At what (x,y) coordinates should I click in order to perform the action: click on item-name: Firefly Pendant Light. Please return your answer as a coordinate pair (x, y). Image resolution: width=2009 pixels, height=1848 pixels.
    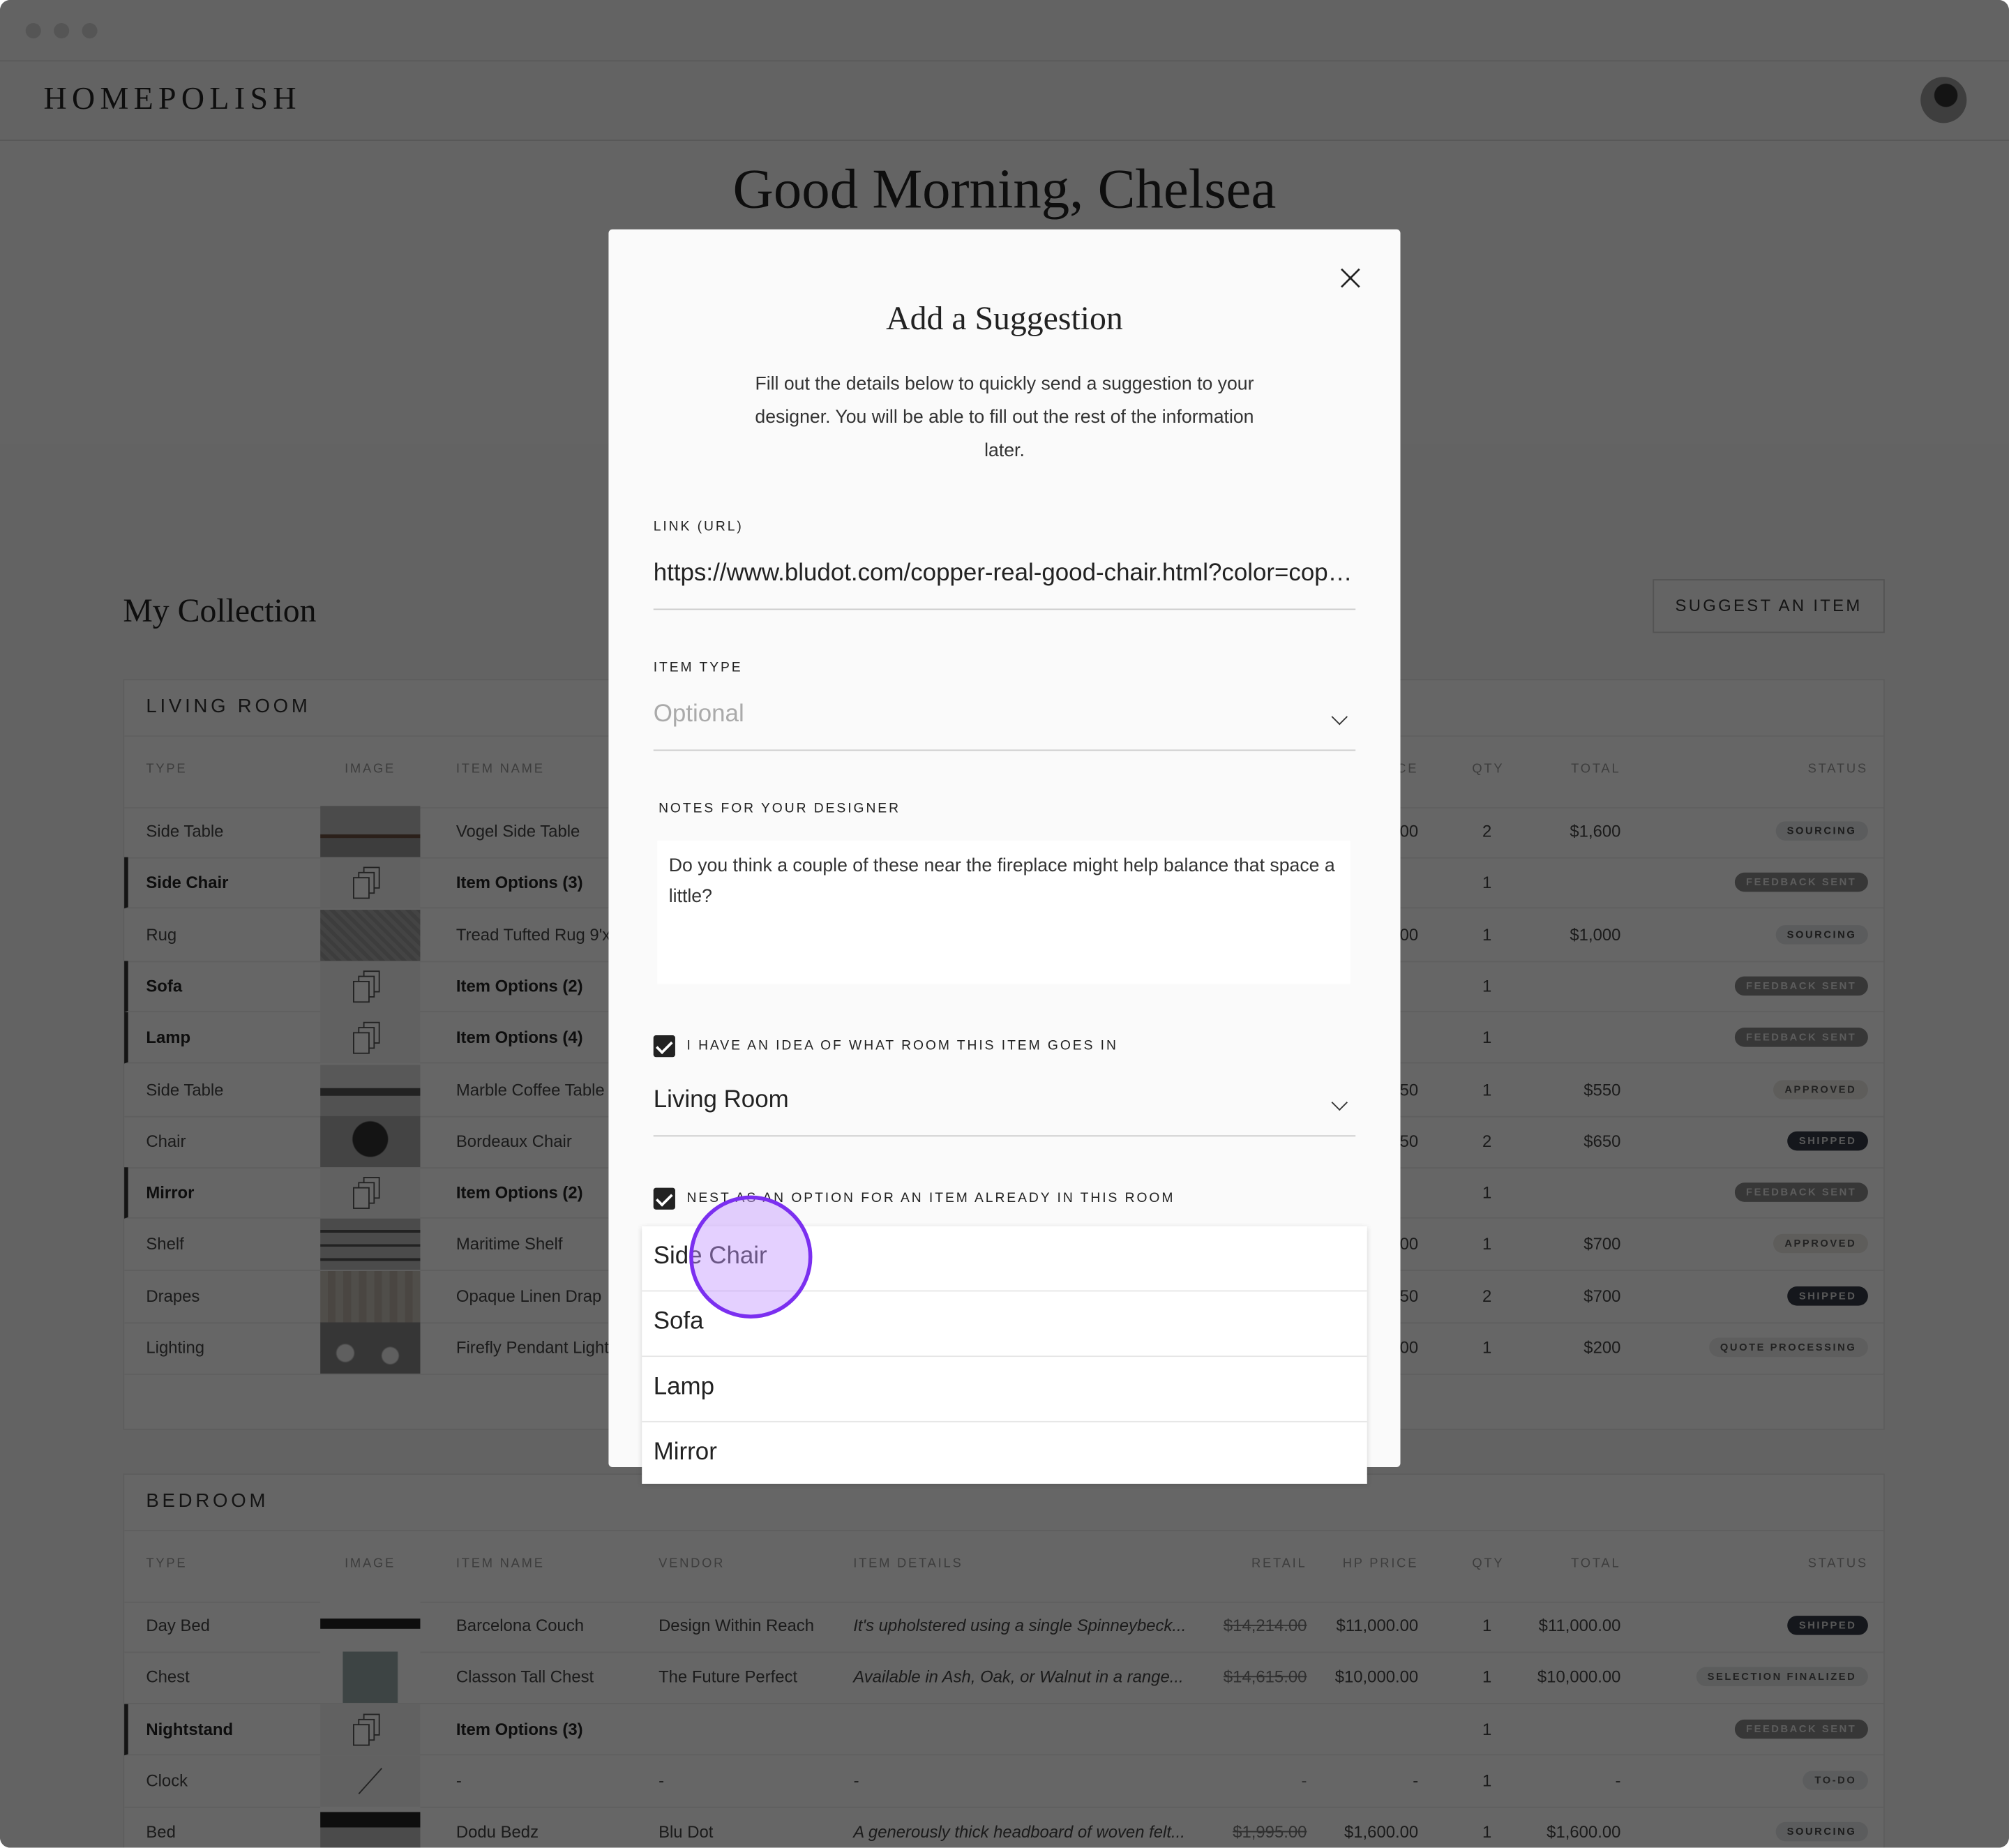
    Looking at the image, I should click on (533, 1348).